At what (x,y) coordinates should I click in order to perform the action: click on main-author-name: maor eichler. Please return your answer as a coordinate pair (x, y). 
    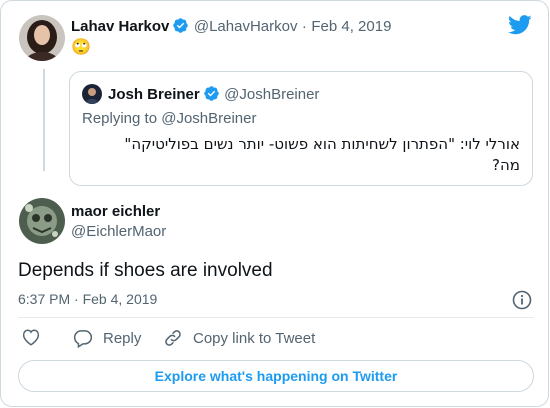
    Looking at the image, I should click on (115, 211).